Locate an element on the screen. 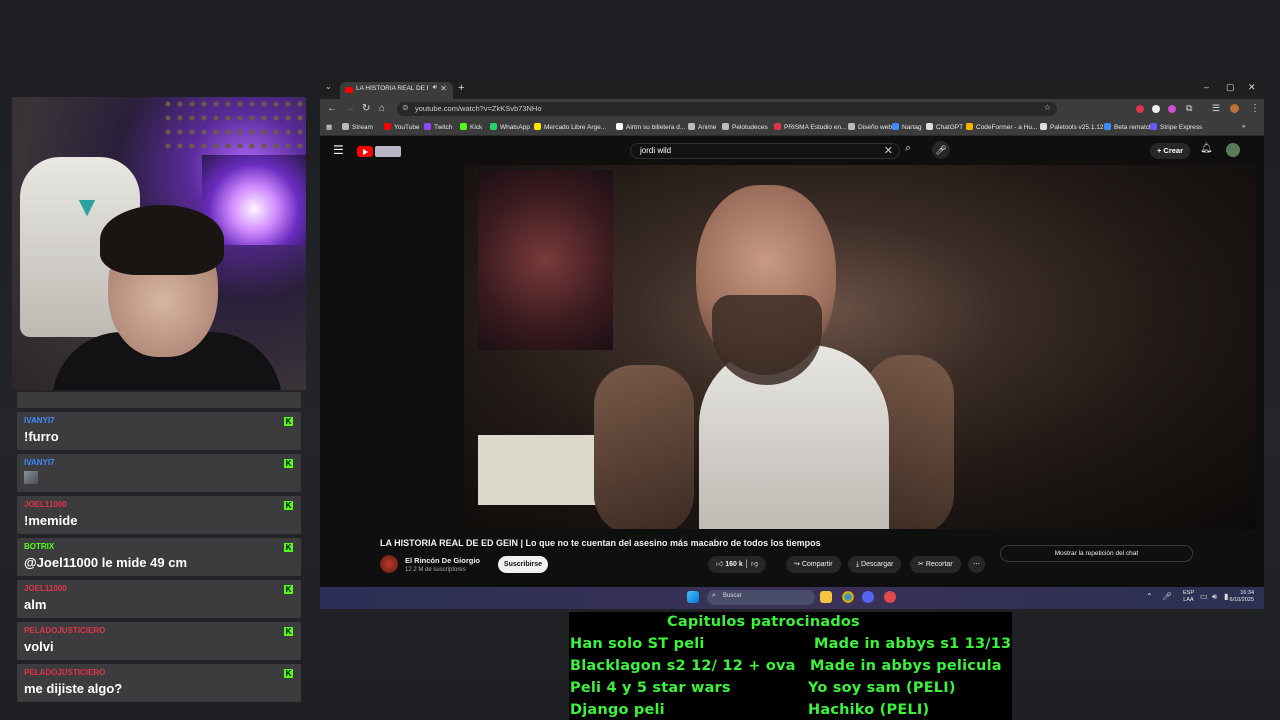 This screenshot has height=720, width=1280. show-chat-replay-button: Mostrar la repetición del chat is located at coordinates (1096, 553).